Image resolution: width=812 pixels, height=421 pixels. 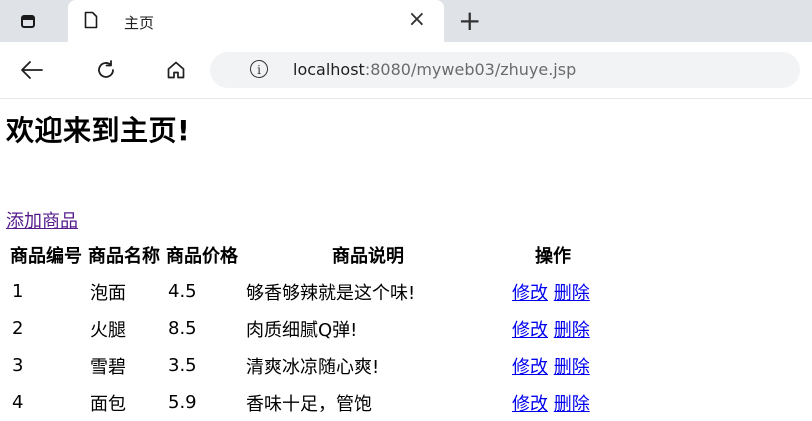 I want to click on active-tab: 主页 ×, so click(x=256, y=21).